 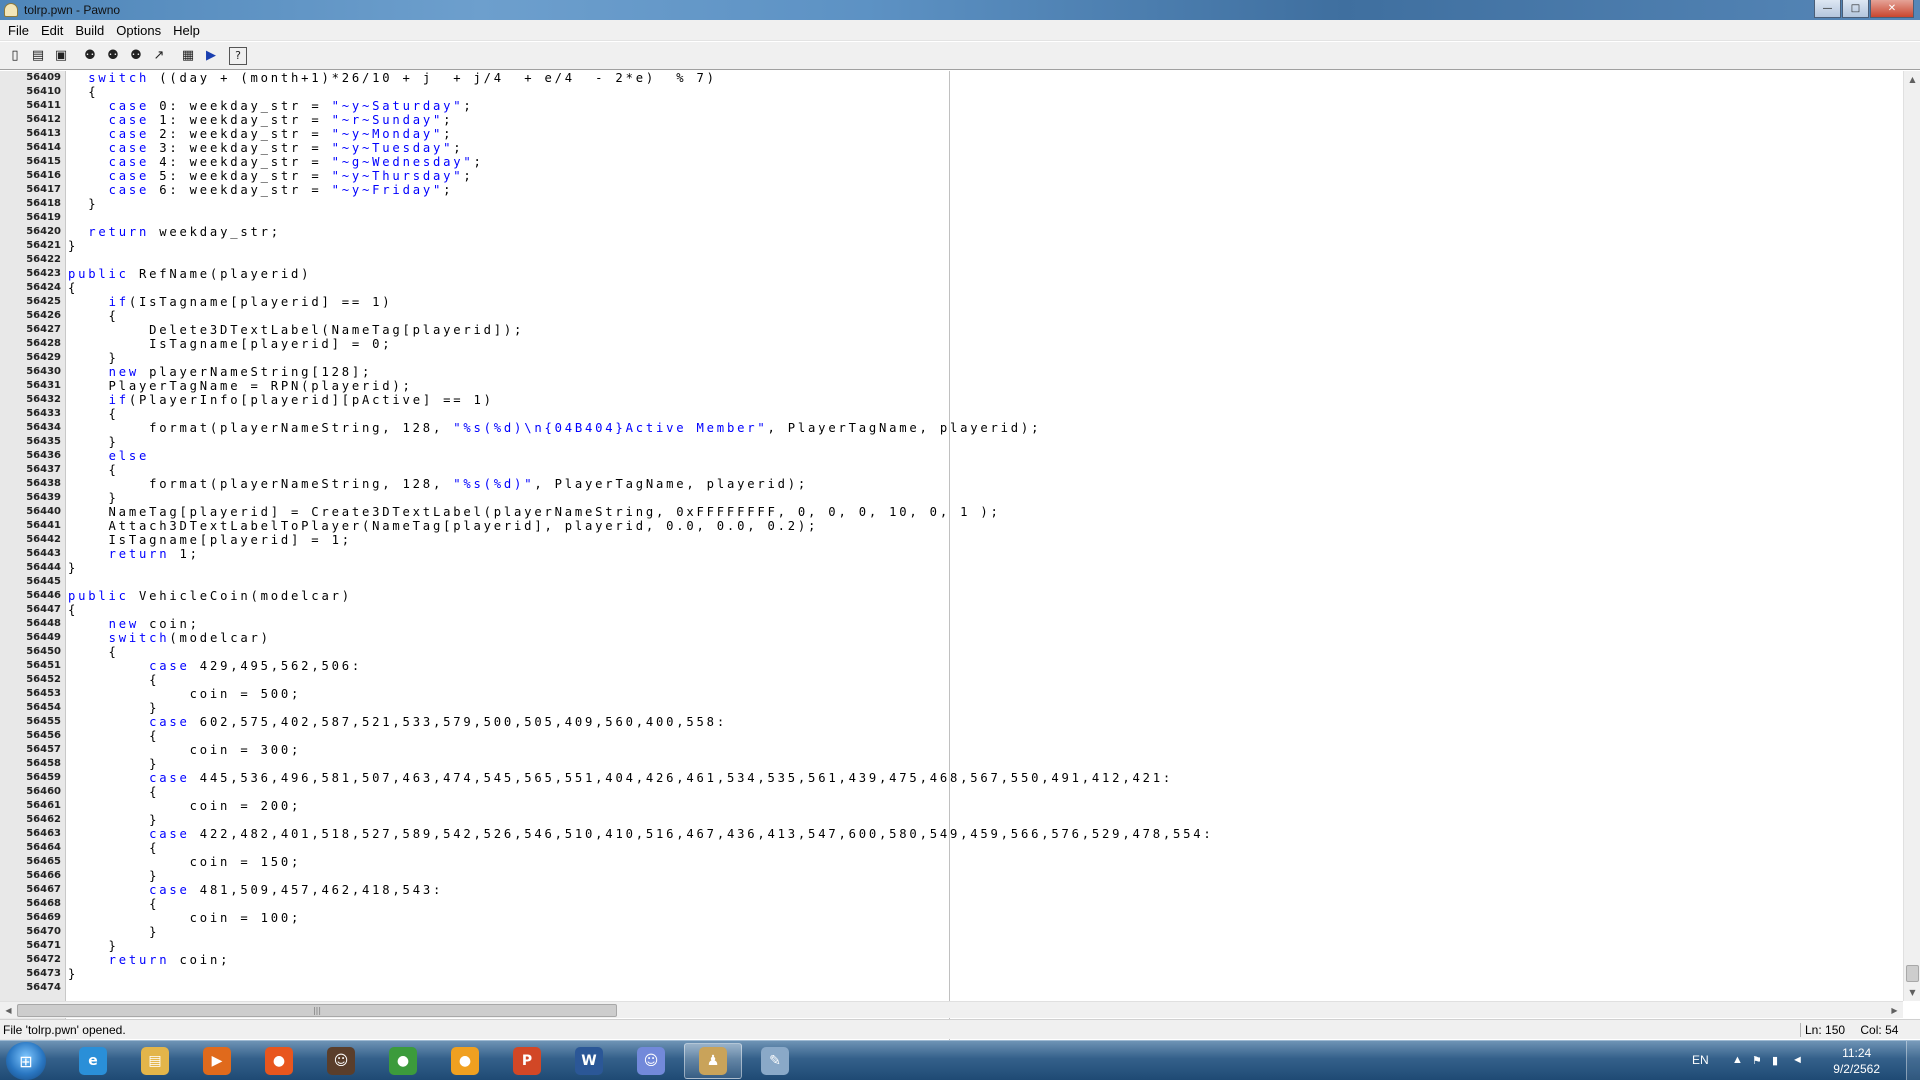 I want to click on menu-options: Options, so click(x=138, y=30).